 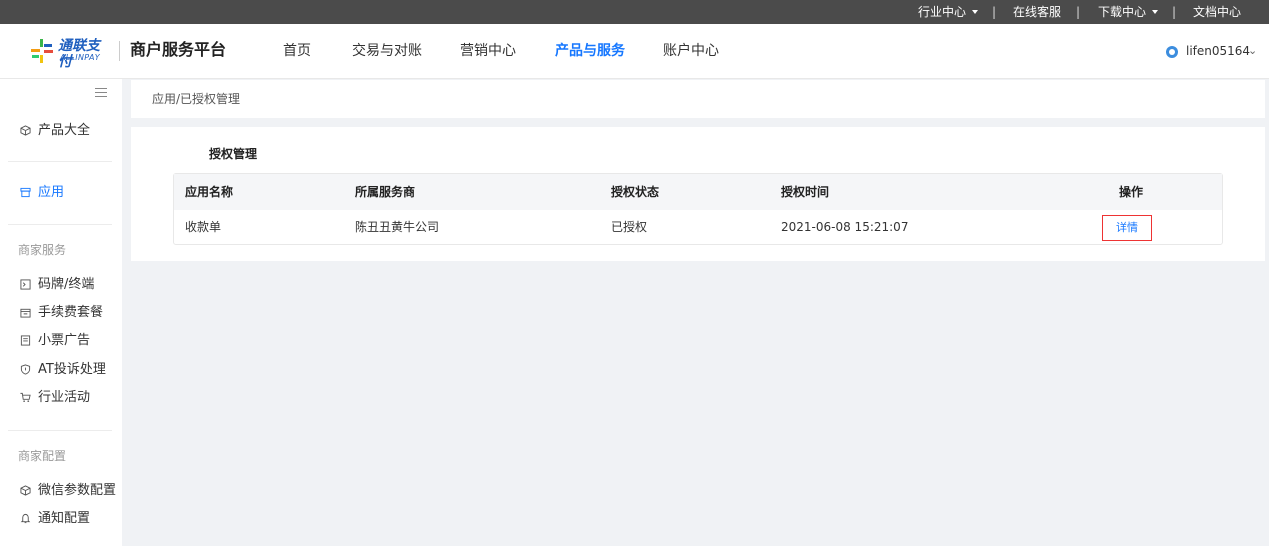 I want to click on doc-center-link: 文档中心, so click(x=1217, y=12).